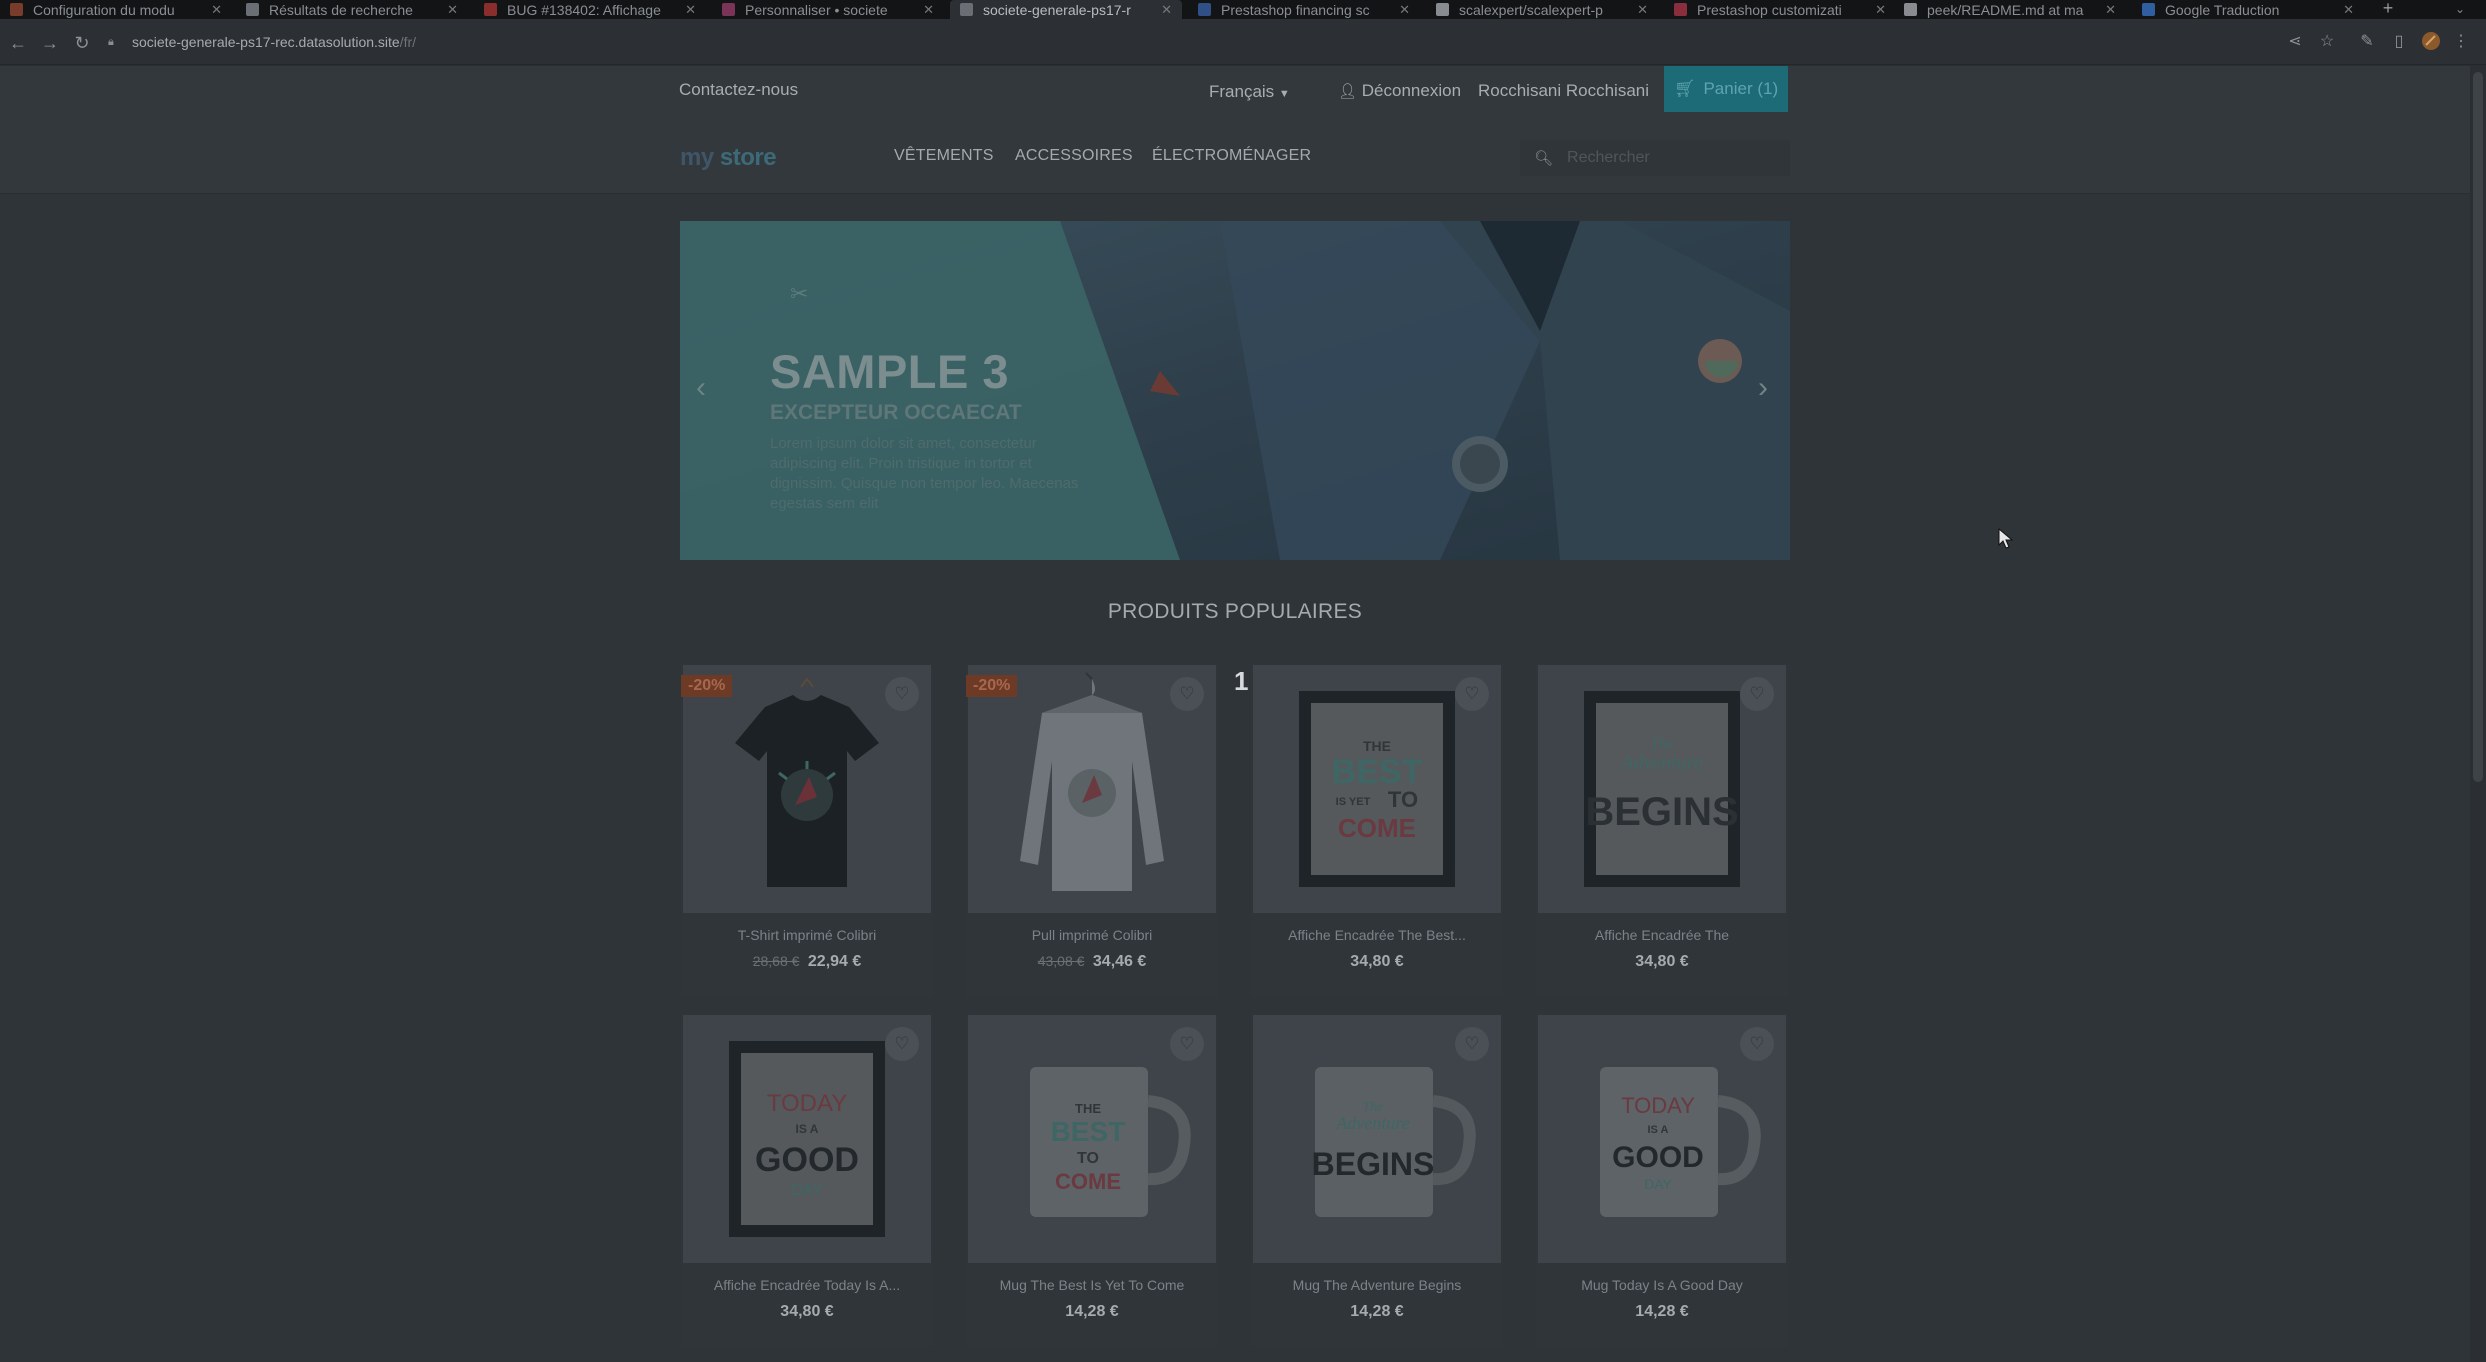 The width and height of the screenshot is (2486, 1362). What do you see at coordinates (1377, 772) in the screenshot?
I see `poster-text: BEST` at bounding box center [1377, 772].